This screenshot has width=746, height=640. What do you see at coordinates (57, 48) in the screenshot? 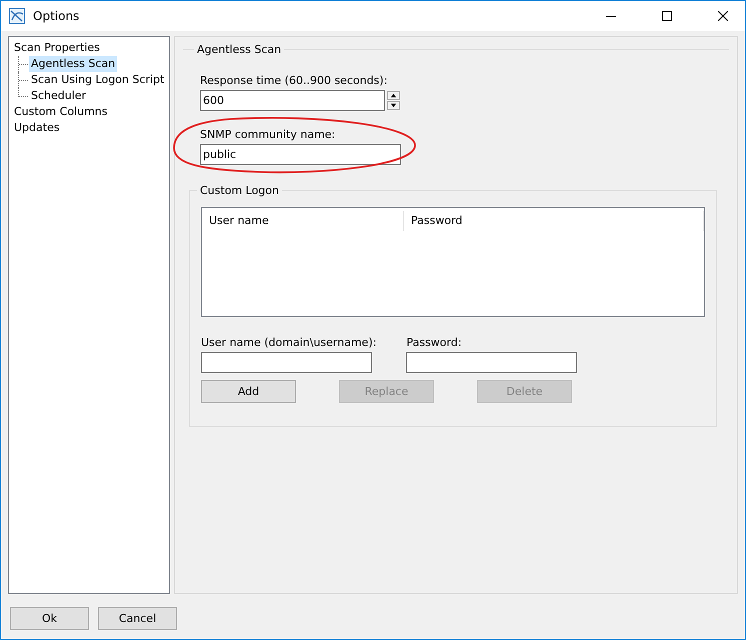
I see `tree-item: Scan Properties` at bounding box center [57, 48].